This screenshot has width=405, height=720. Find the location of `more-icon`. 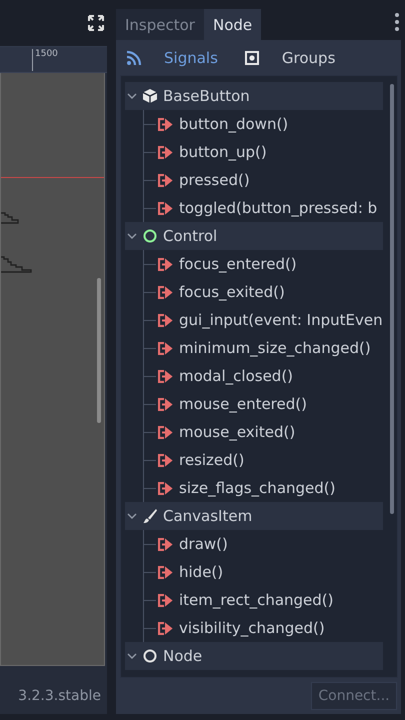

more-icon is located at coordinates (396, 22).